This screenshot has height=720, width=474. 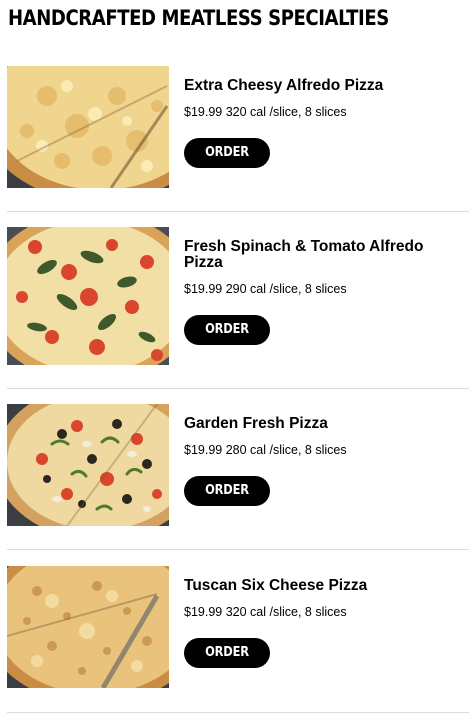 What do you see at coordinates (276, 585) in the screenshot?
I see `item-title: Tuscan Six Cheese Pizza` at bounding box center [276, 585].